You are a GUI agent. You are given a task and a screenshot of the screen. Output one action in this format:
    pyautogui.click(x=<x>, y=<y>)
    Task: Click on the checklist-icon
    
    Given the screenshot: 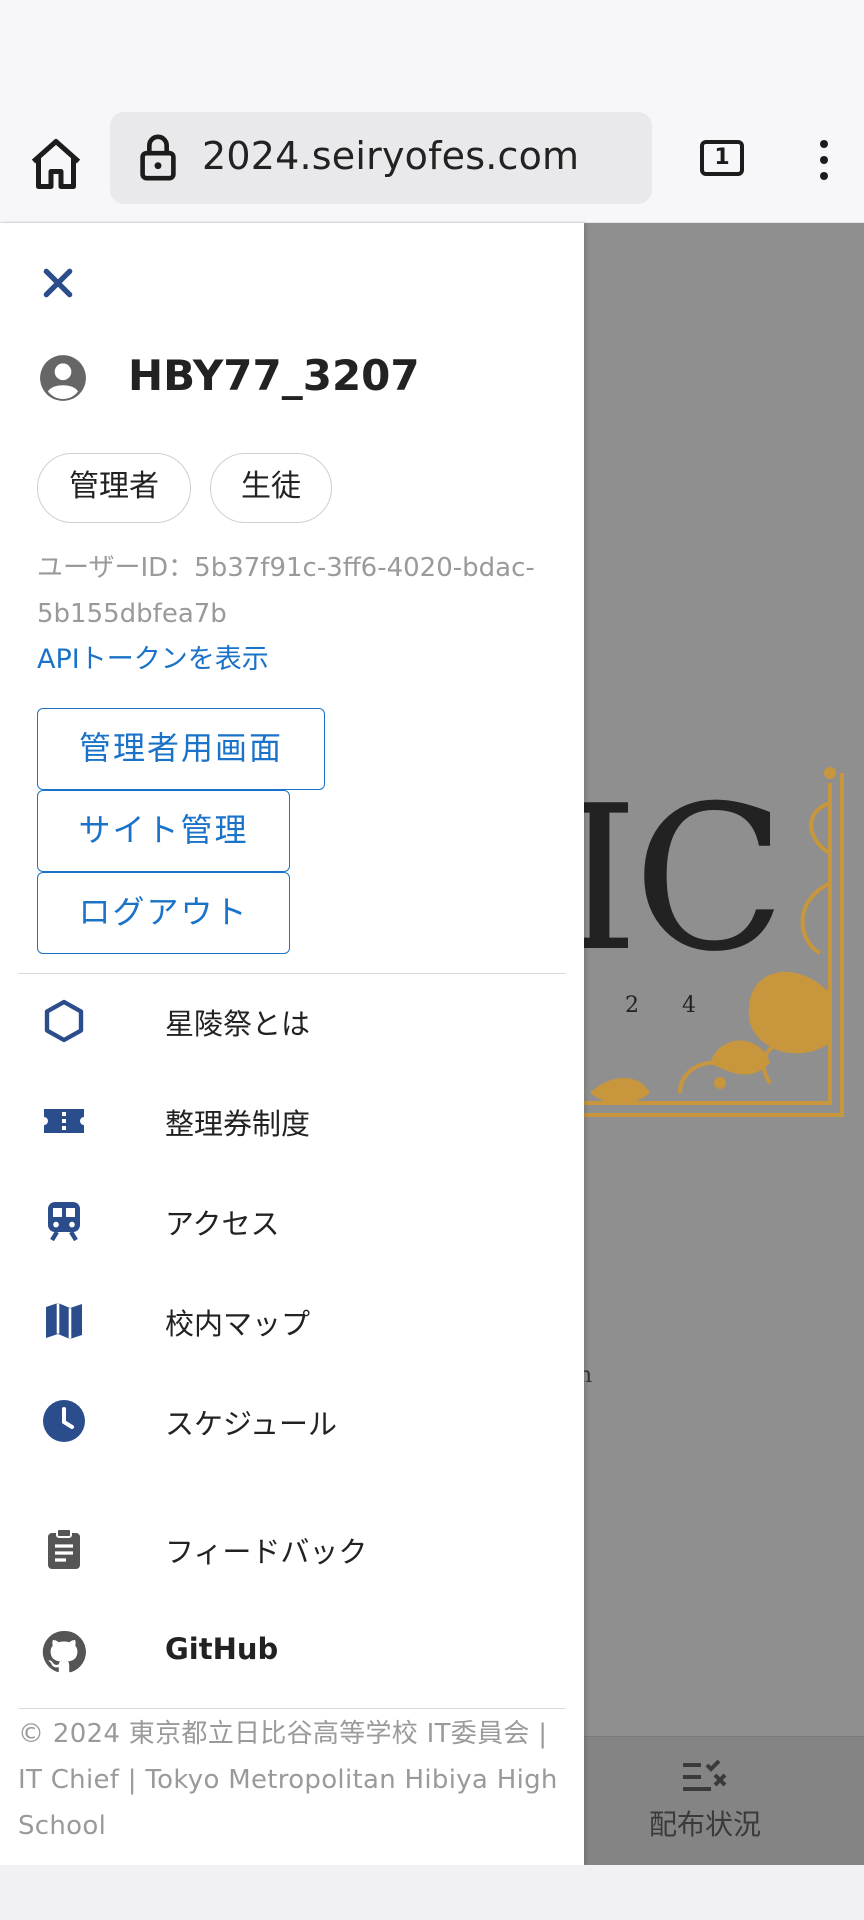 What is the action you would take?
    pyautogui.click(x=705, y=1775)
    